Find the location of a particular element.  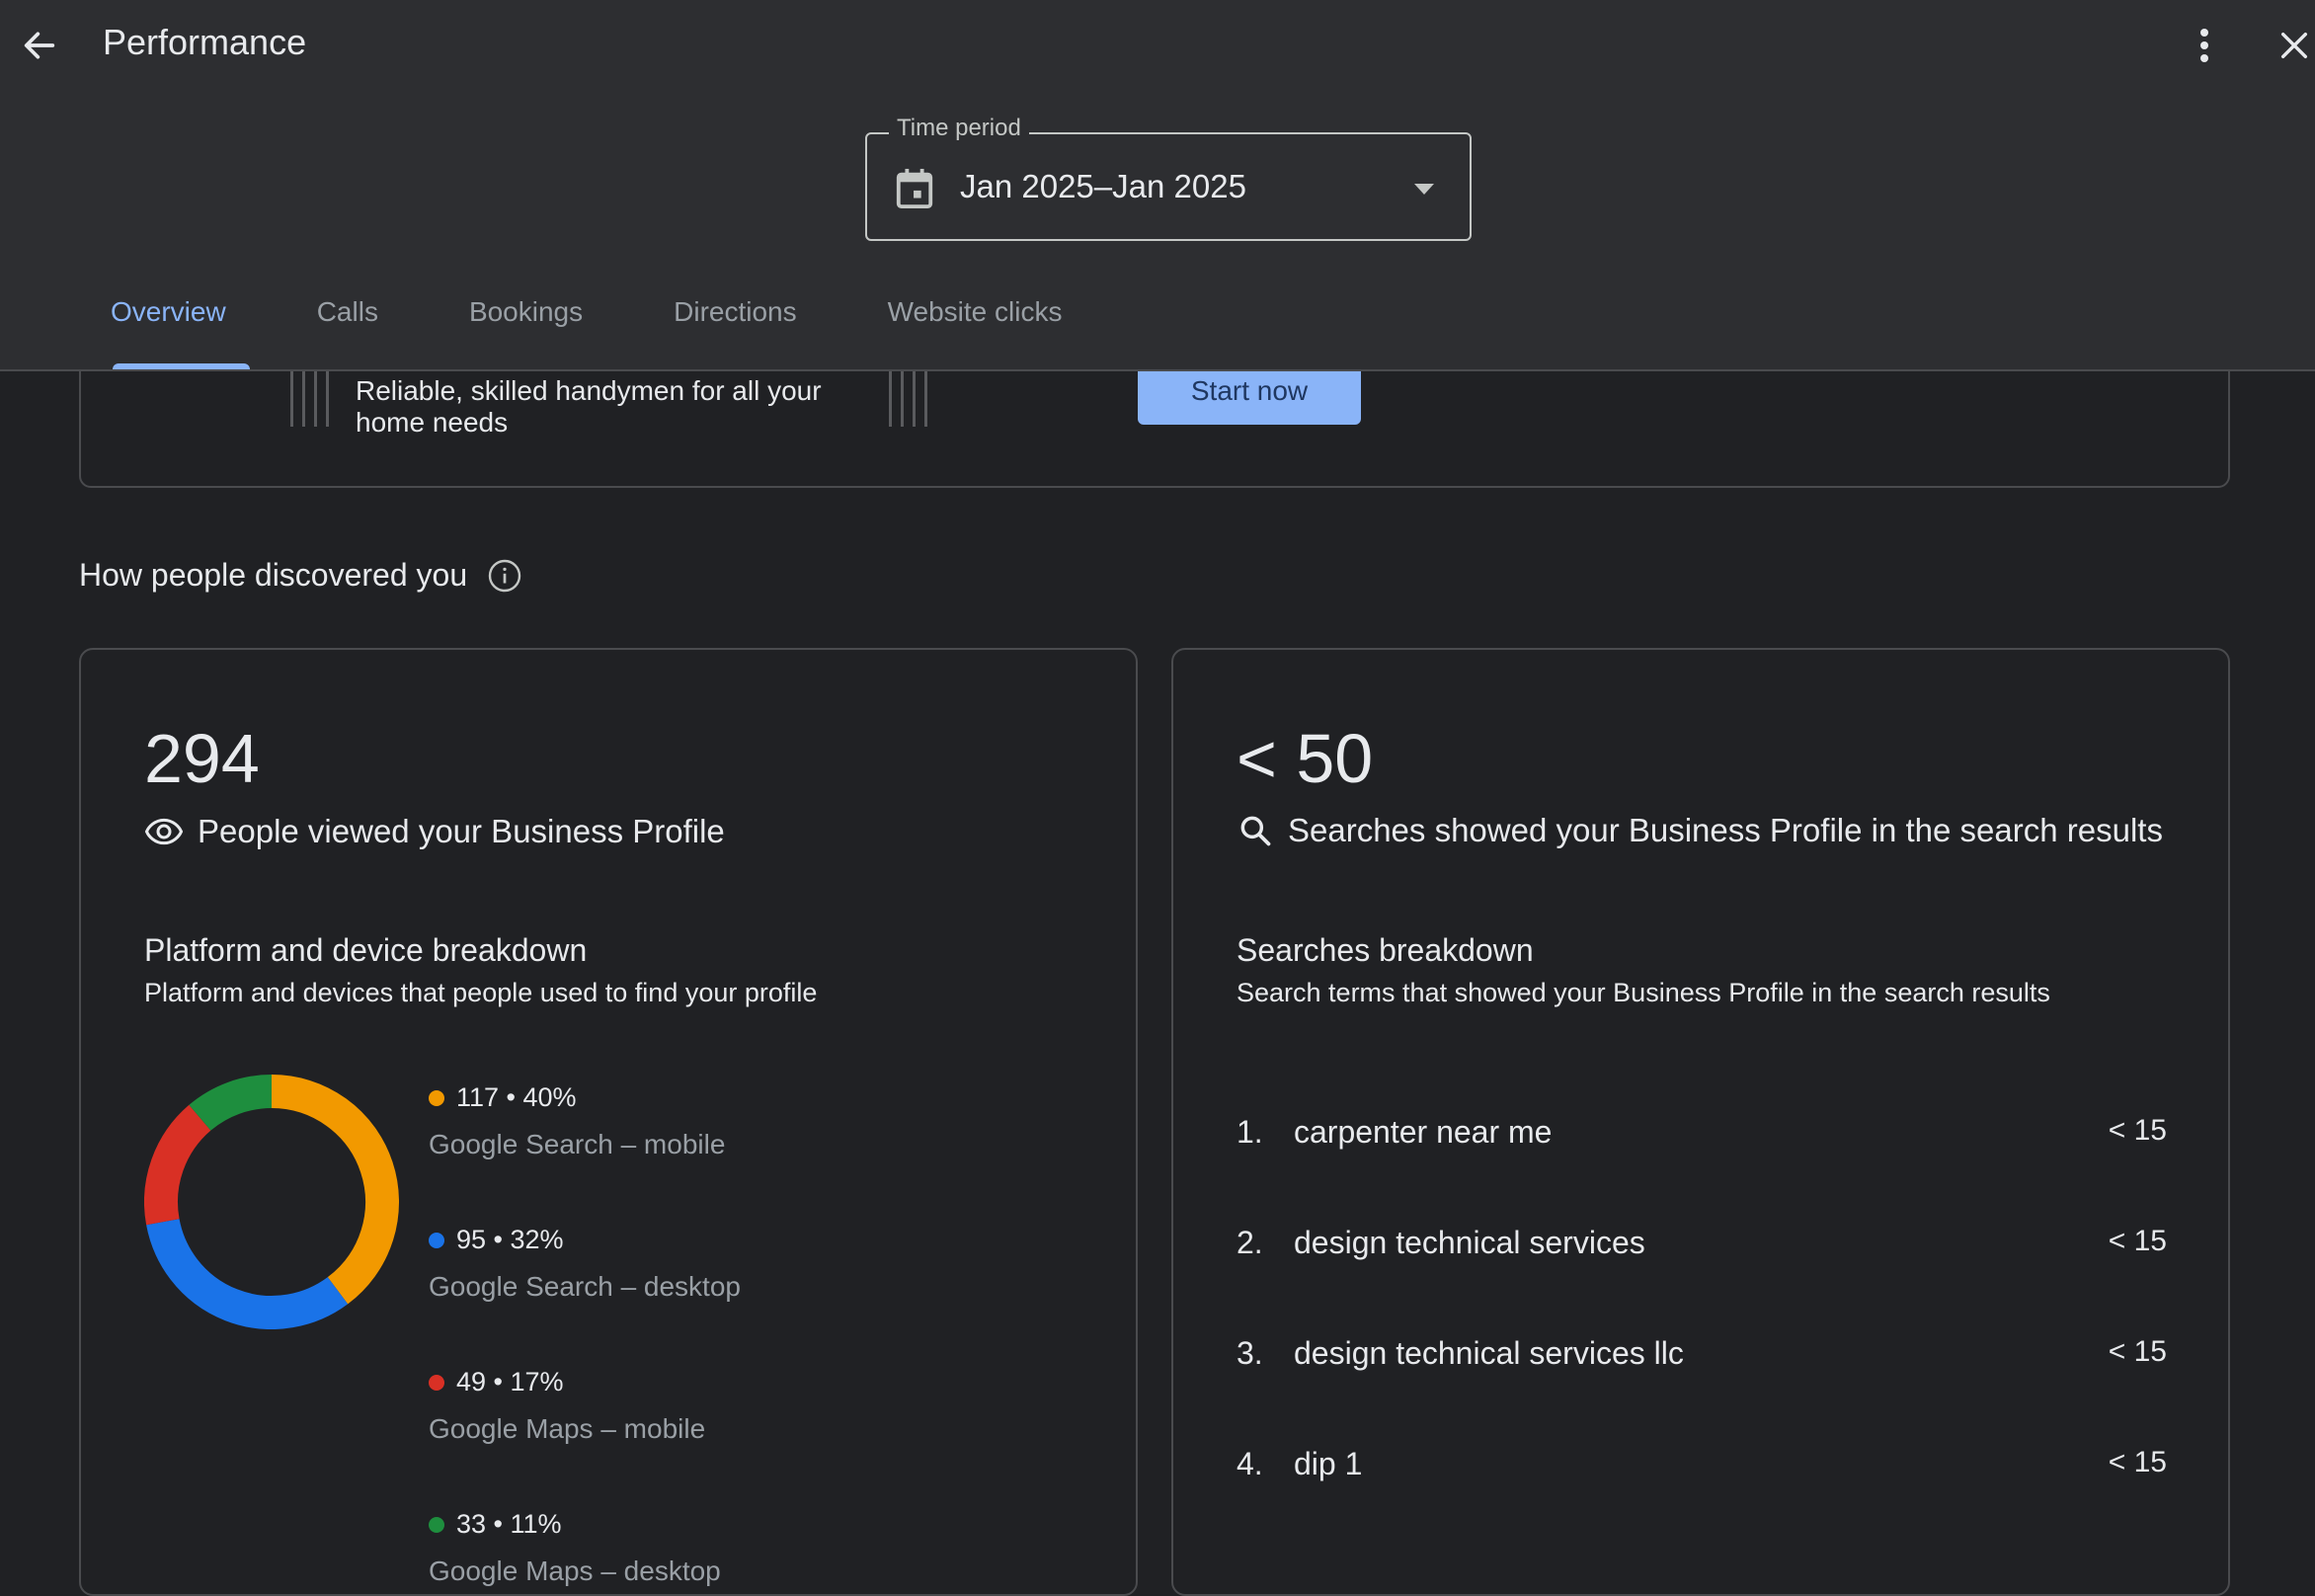

searches-breakdown-title: Searches breakdown is located at coordinates (1385, 950).